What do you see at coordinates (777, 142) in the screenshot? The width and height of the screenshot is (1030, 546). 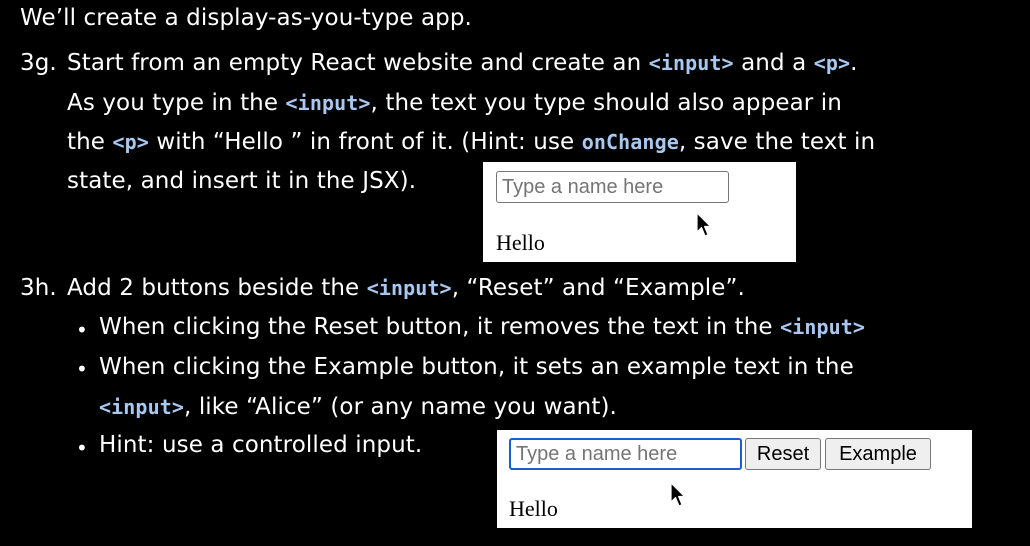 I see `step-3g-text: , save the text in` at bounding box center [777, 142].